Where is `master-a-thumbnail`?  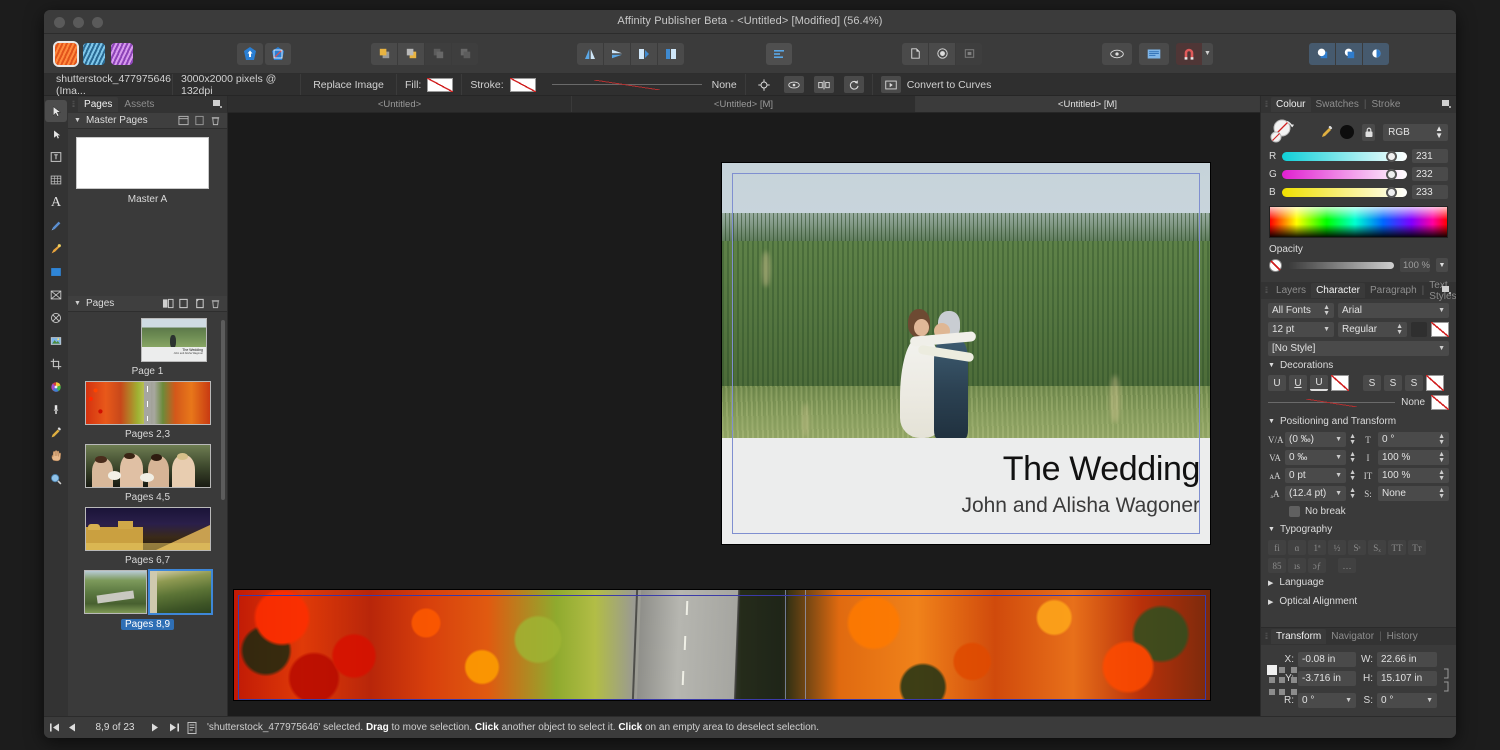
master-a-thumbnail is located at coordinates (142, 163).